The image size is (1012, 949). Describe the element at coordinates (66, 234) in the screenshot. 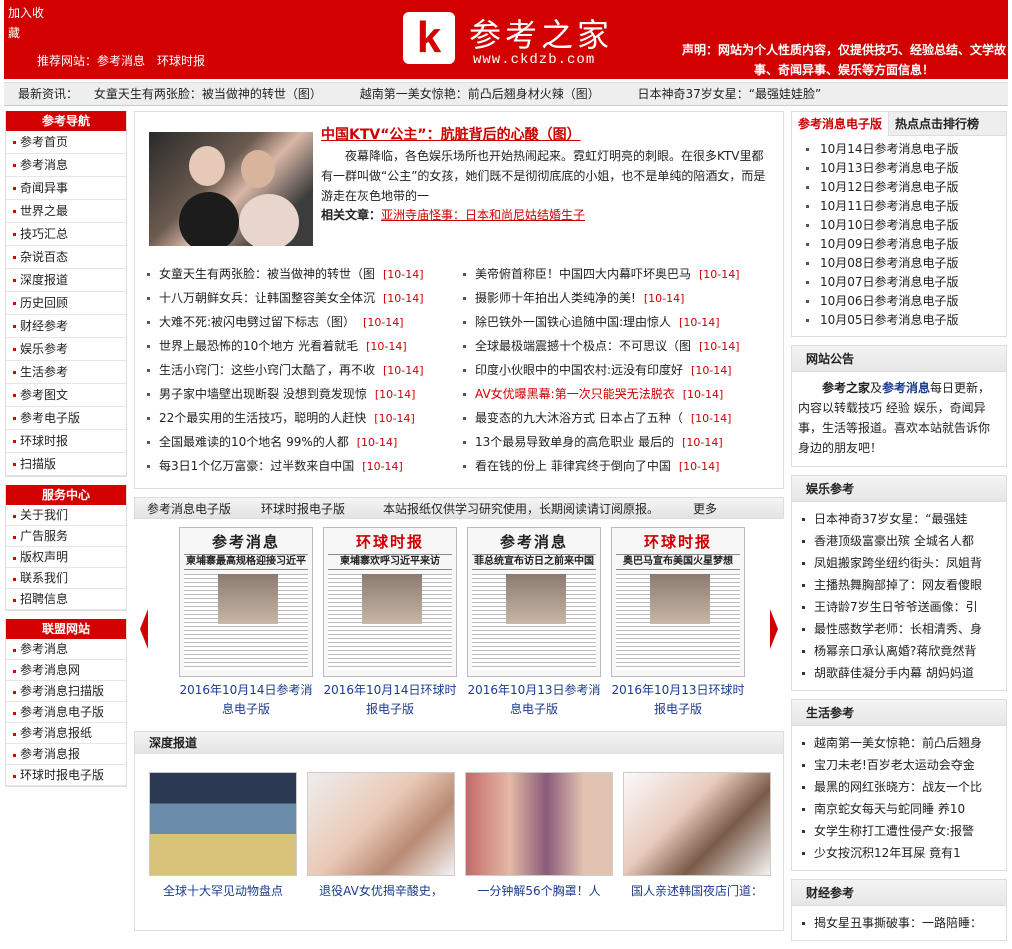

I see `nav-item: 技巧汇总` at that location.